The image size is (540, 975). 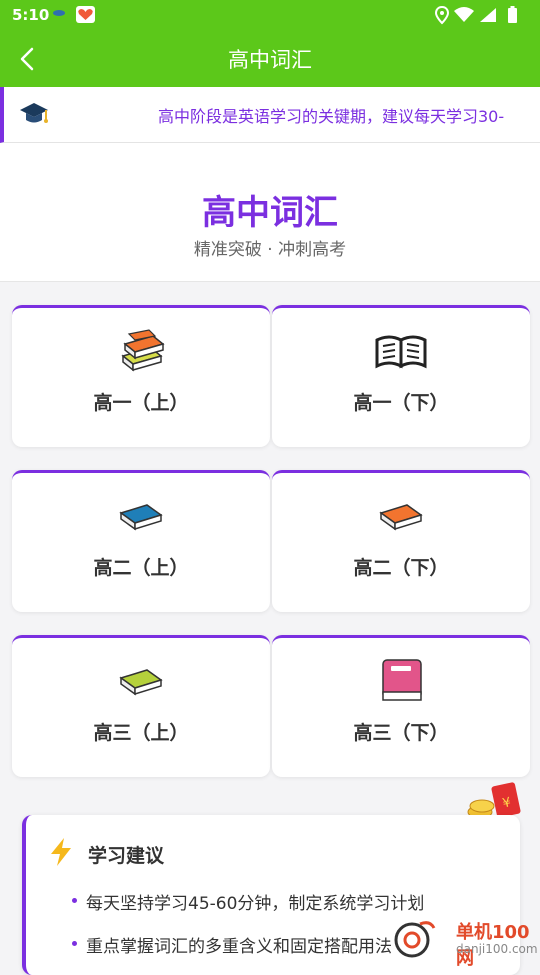 I want to click on status-icons, so click(x=475, y=15).